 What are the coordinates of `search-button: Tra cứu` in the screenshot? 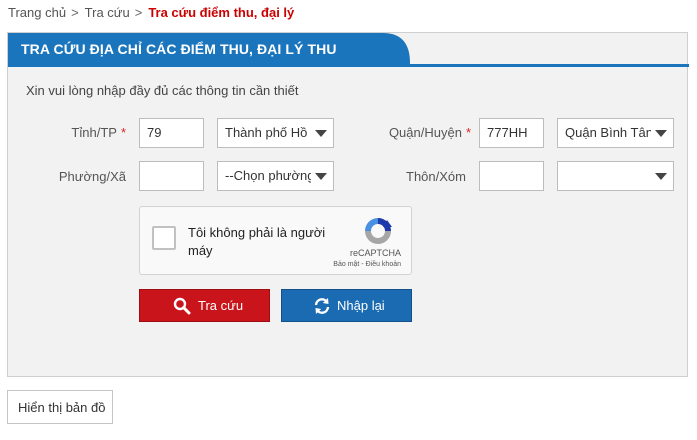 It's located at (204, 305).